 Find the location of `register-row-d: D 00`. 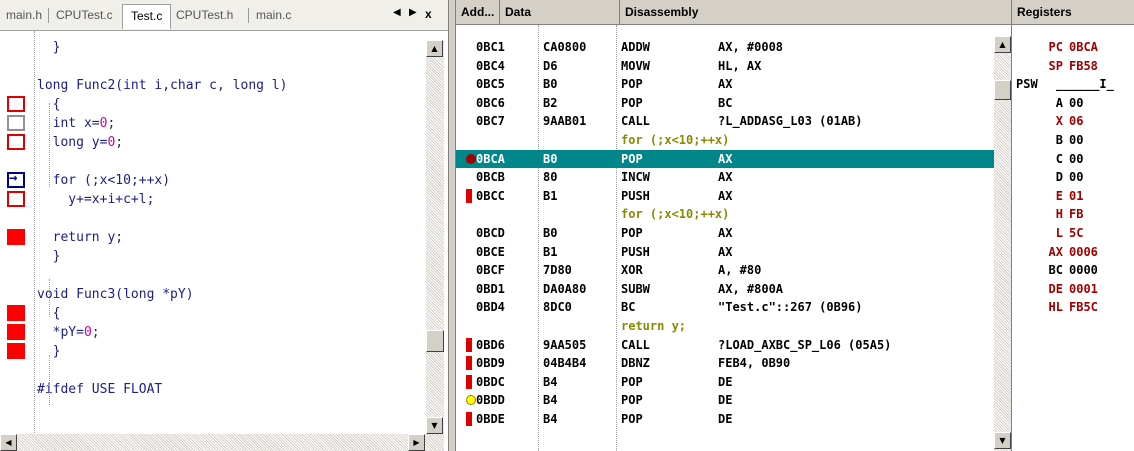

register-row-d: D 00 is located at coordinates (1073, 177).